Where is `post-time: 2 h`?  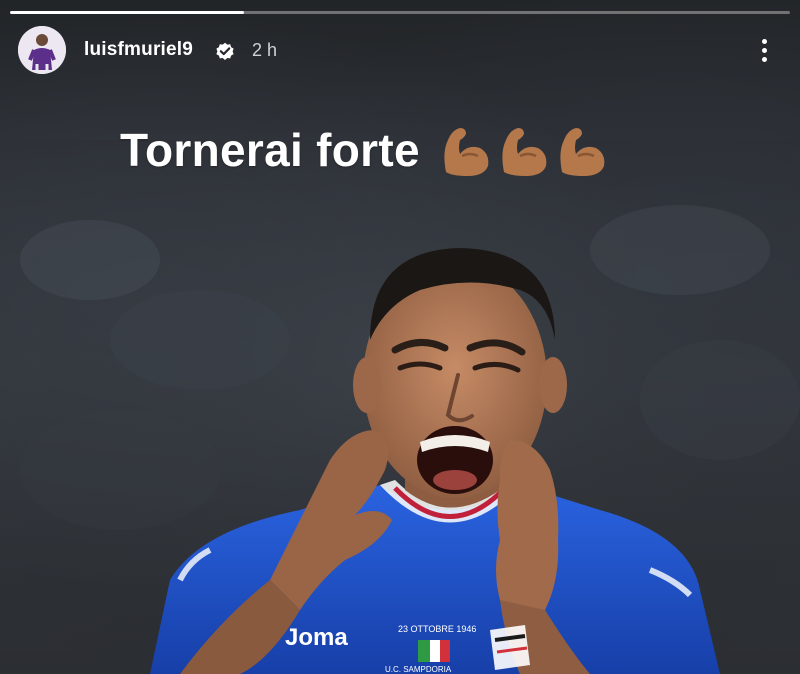
post-time: 2 h is located at coordinates (265, 50).